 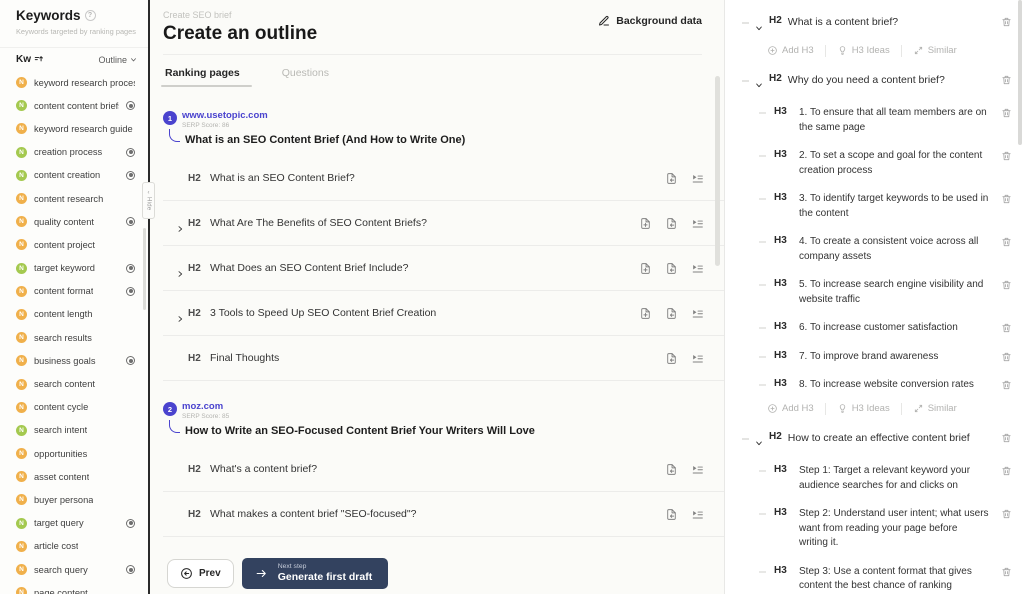 I want to click on outline-h3-row: H3 7. To improve brand awareness, so click(x=874, y=357).